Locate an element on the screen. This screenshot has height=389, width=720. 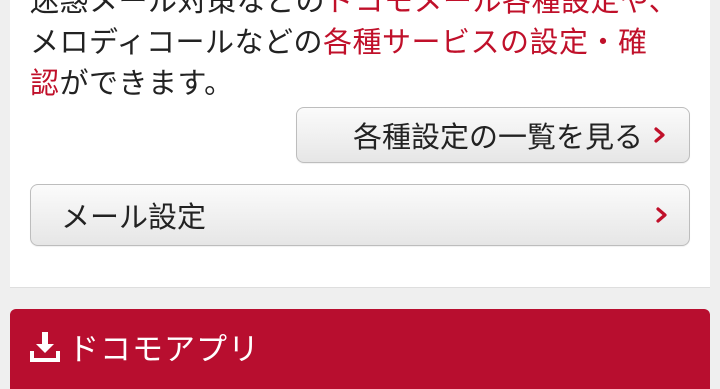
settings-list-label: 各種設定の一覧を見る is located at coordinates (497, 137).